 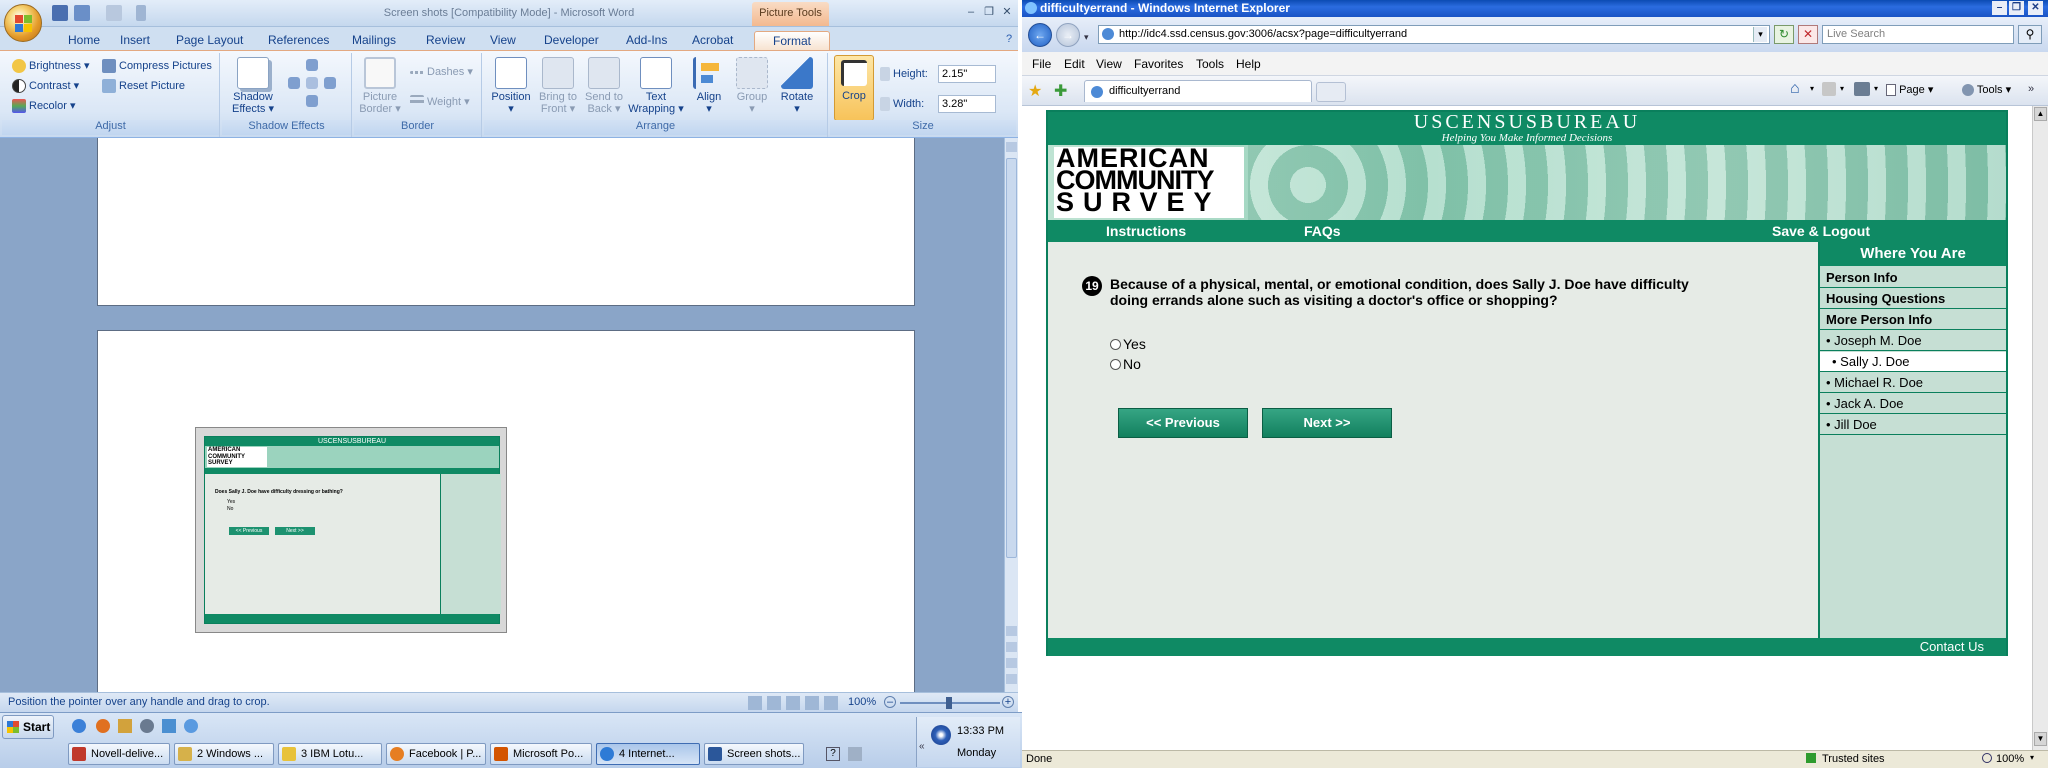 I want to click on tools-menu: Tools ▾, so click(x=1986, y=90).